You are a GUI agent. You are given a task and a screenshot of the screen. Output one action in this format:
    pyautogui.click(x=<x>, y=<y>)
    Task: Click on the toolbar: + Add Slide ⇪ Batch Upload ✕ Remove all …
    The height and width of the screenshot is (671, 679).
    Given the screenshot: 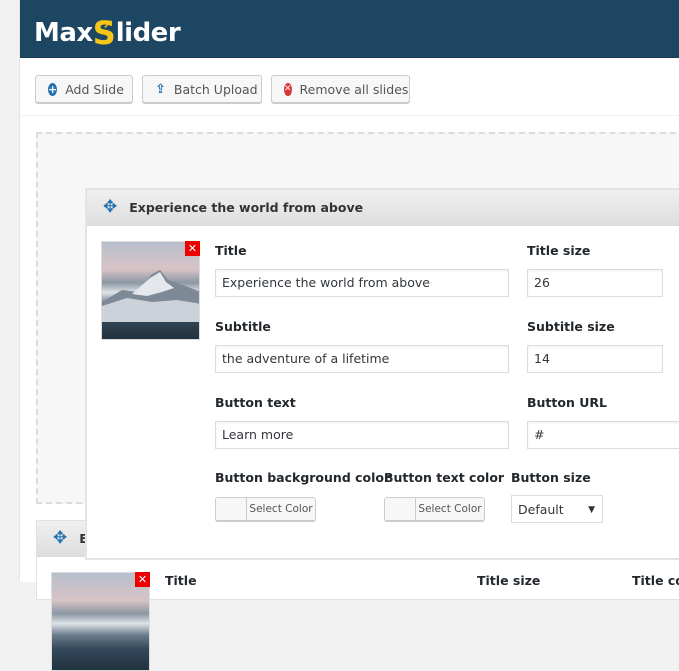 What is the action you would take?
    pyautogui.click(x=349, y=87)
    